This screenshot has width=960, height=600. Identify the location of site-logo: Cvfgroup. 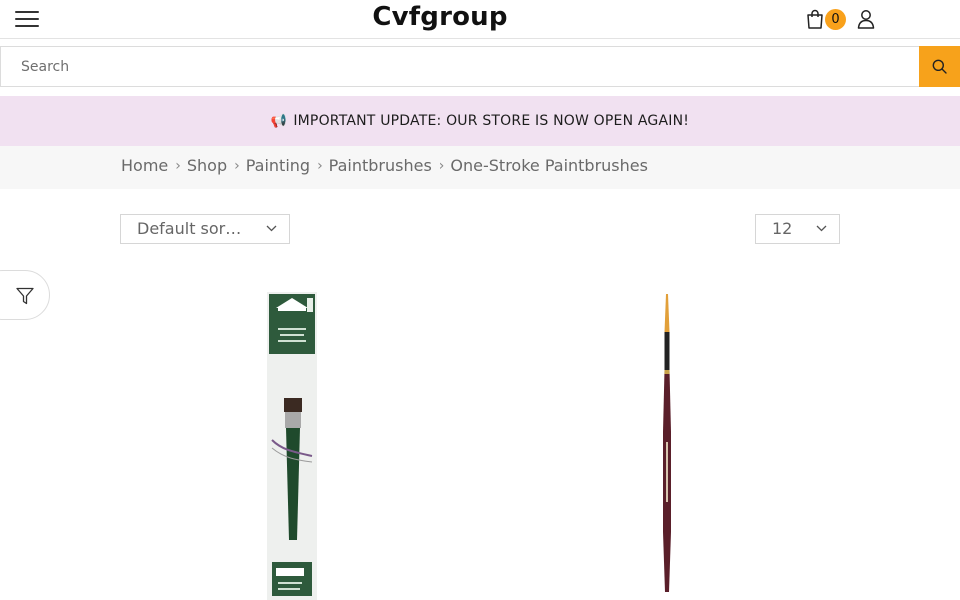
(440, 17).